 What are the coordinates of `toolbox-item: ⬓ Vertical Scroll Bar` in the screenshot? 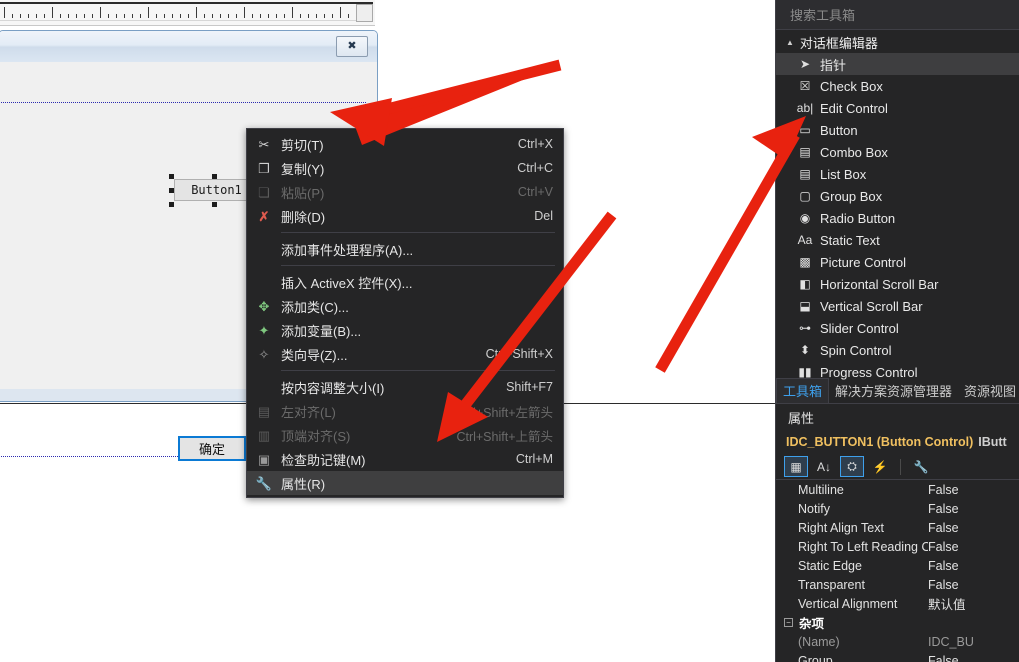 It's located at (897, 306).